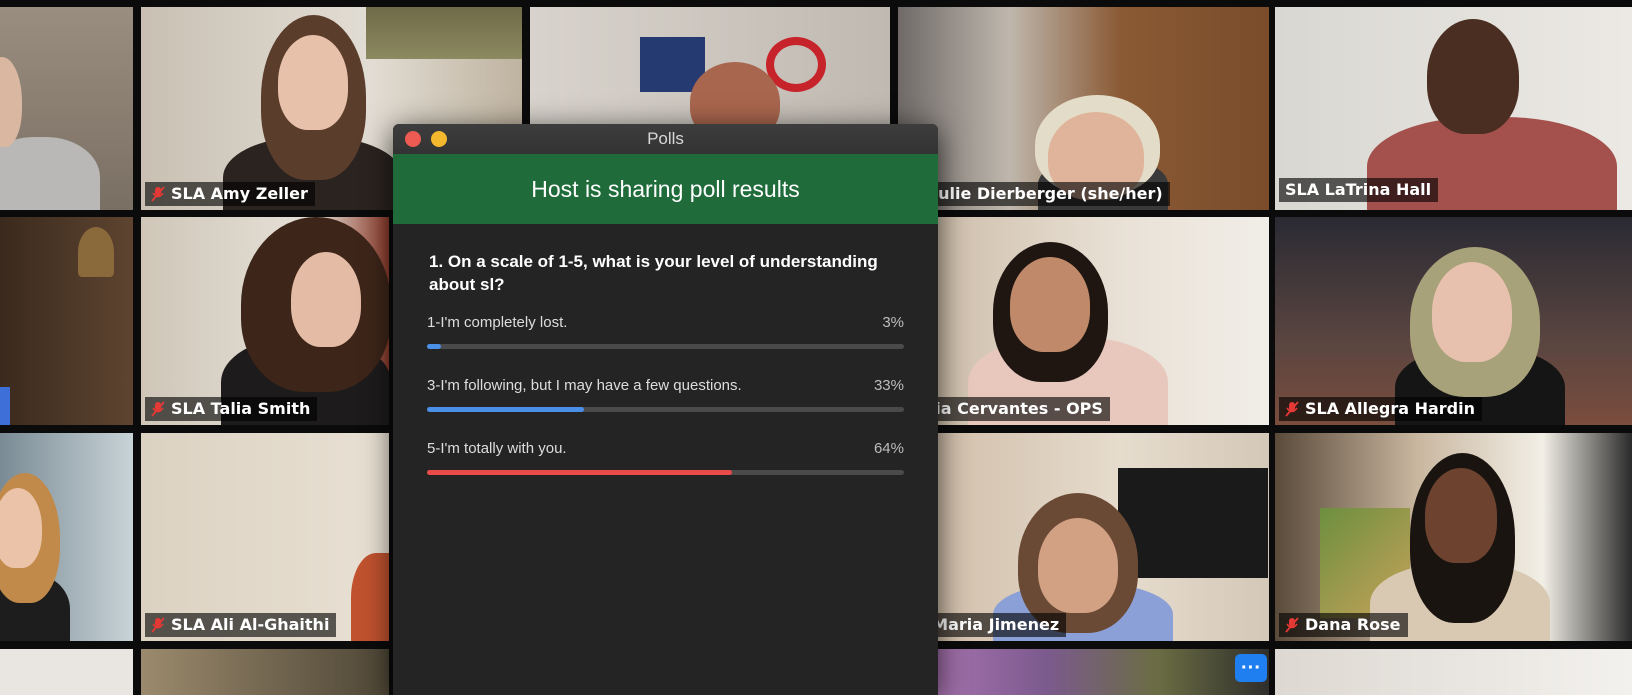  I want to click on poll-option-label: 1-I'm completely lost., so click(497, 322).